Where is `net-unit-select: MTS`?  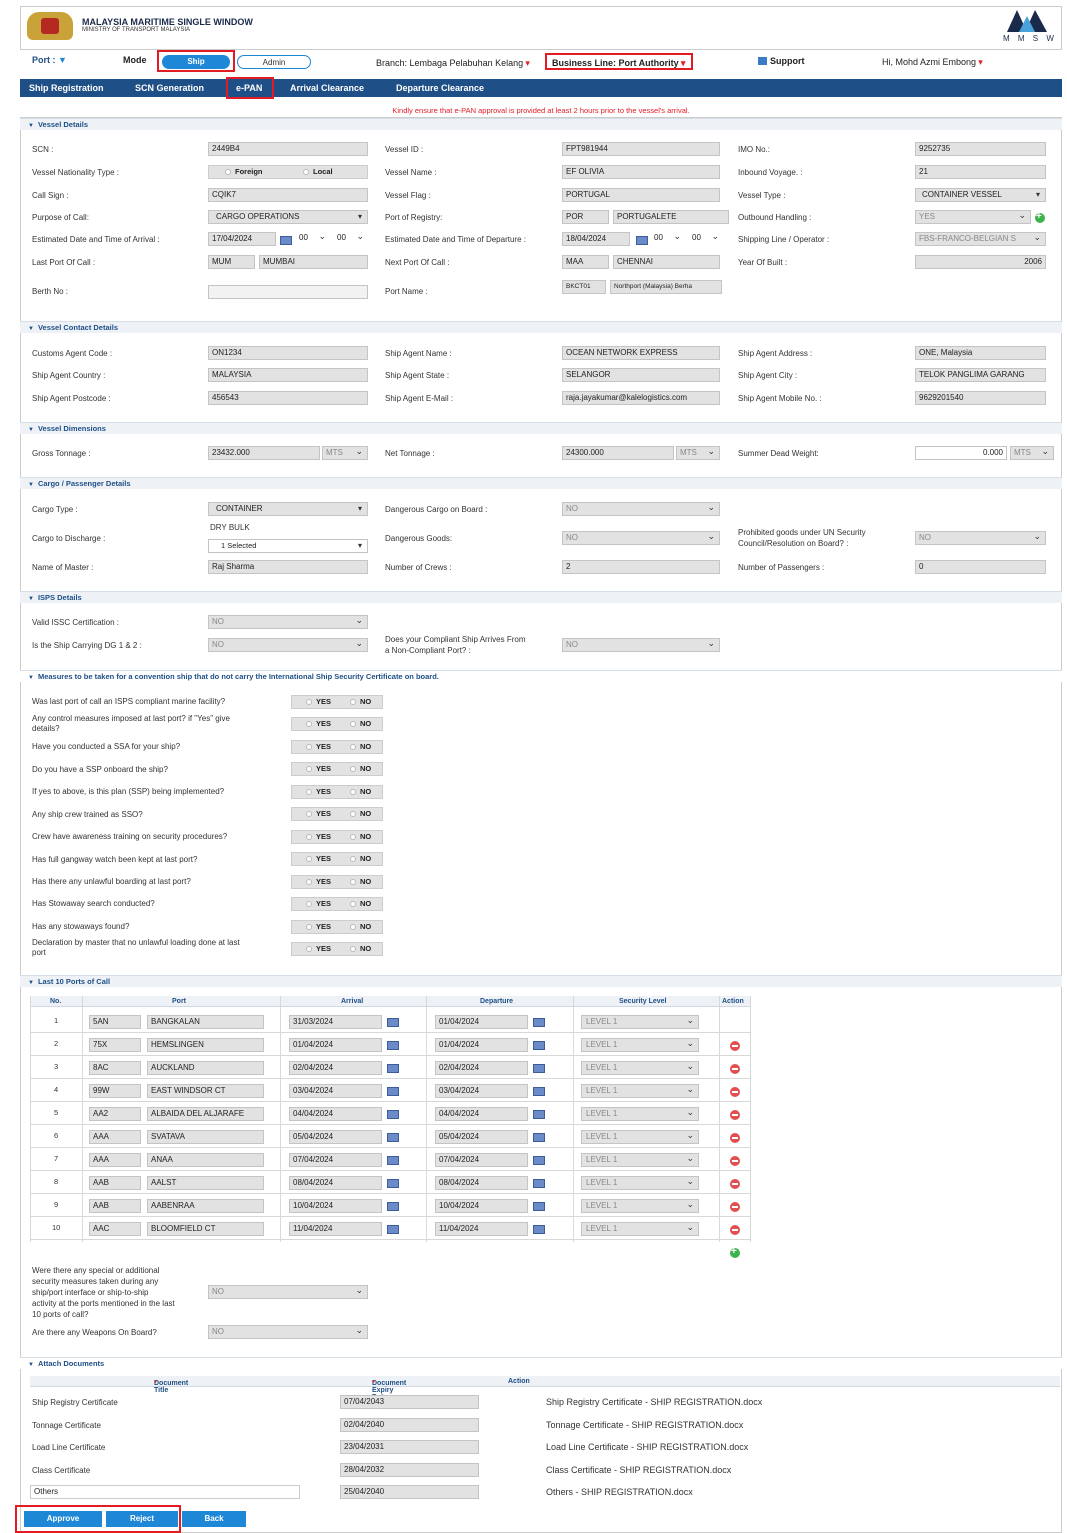 net-unit-select: MTS is located at coordinates (698, 453).